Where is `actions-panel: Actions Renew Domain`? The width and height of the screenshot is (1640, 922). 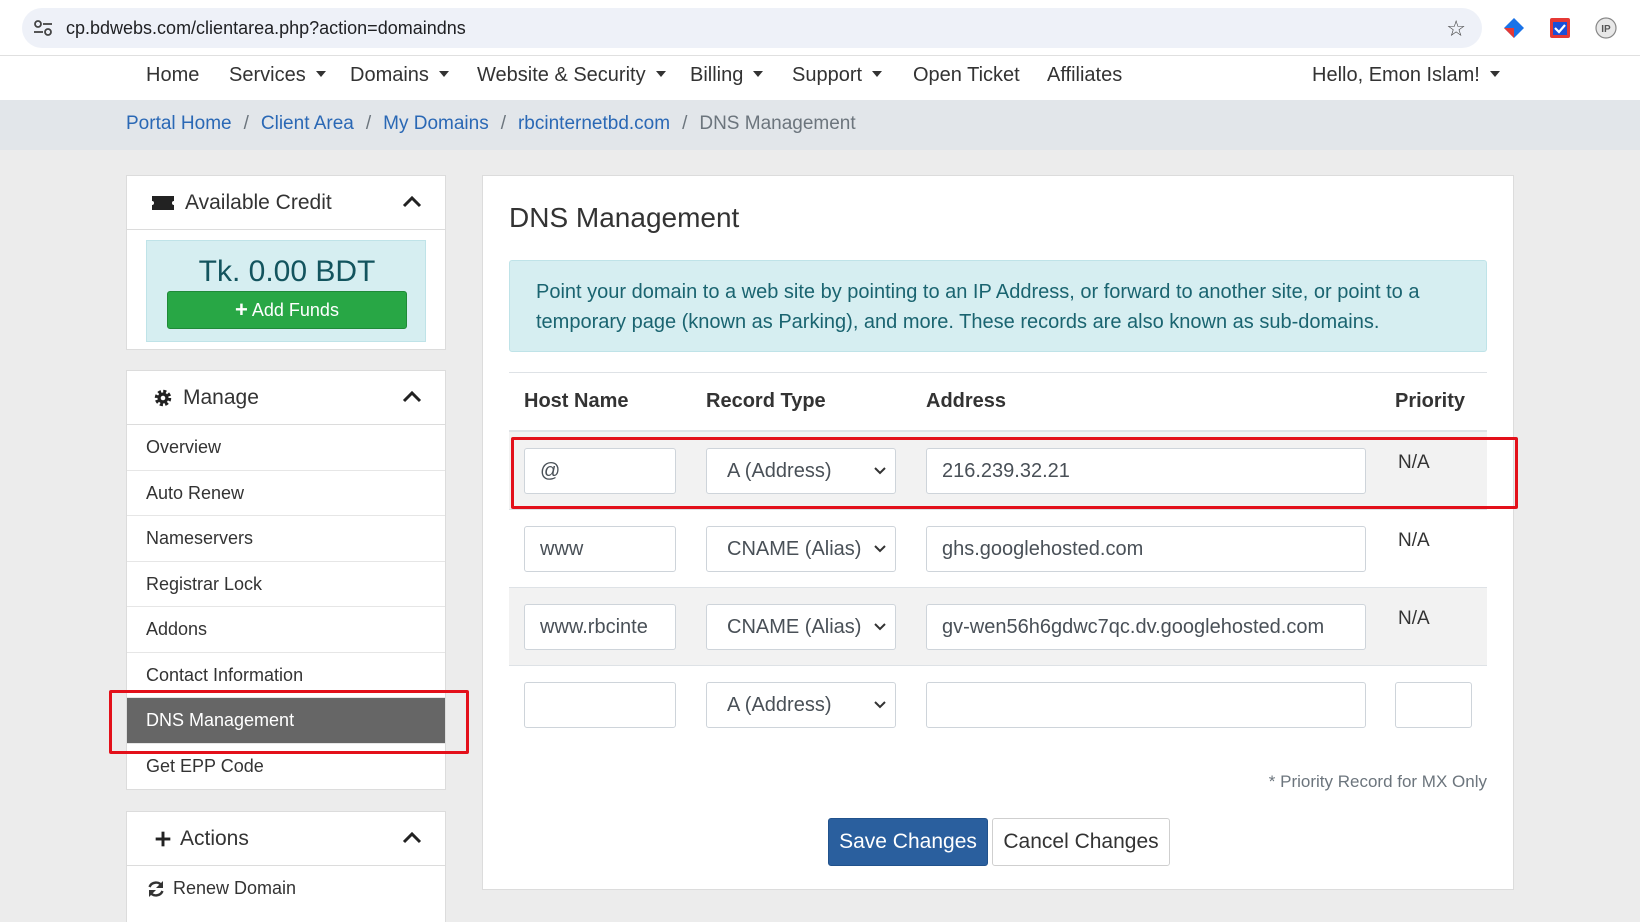
actions-panel: Actions Renew Domain is located at coordinates (286, 866).